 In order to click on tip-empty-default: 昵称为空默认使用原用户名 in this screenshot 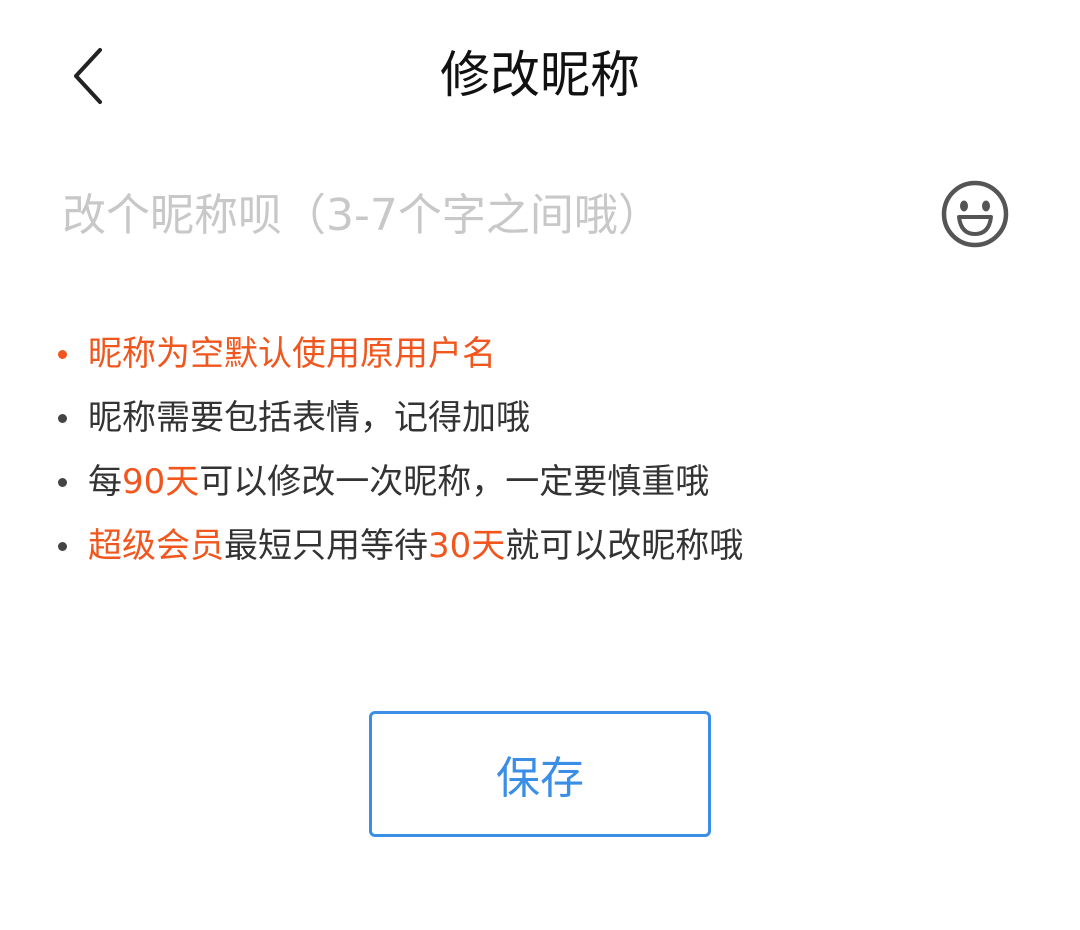, I will do `click(400, 354)`.